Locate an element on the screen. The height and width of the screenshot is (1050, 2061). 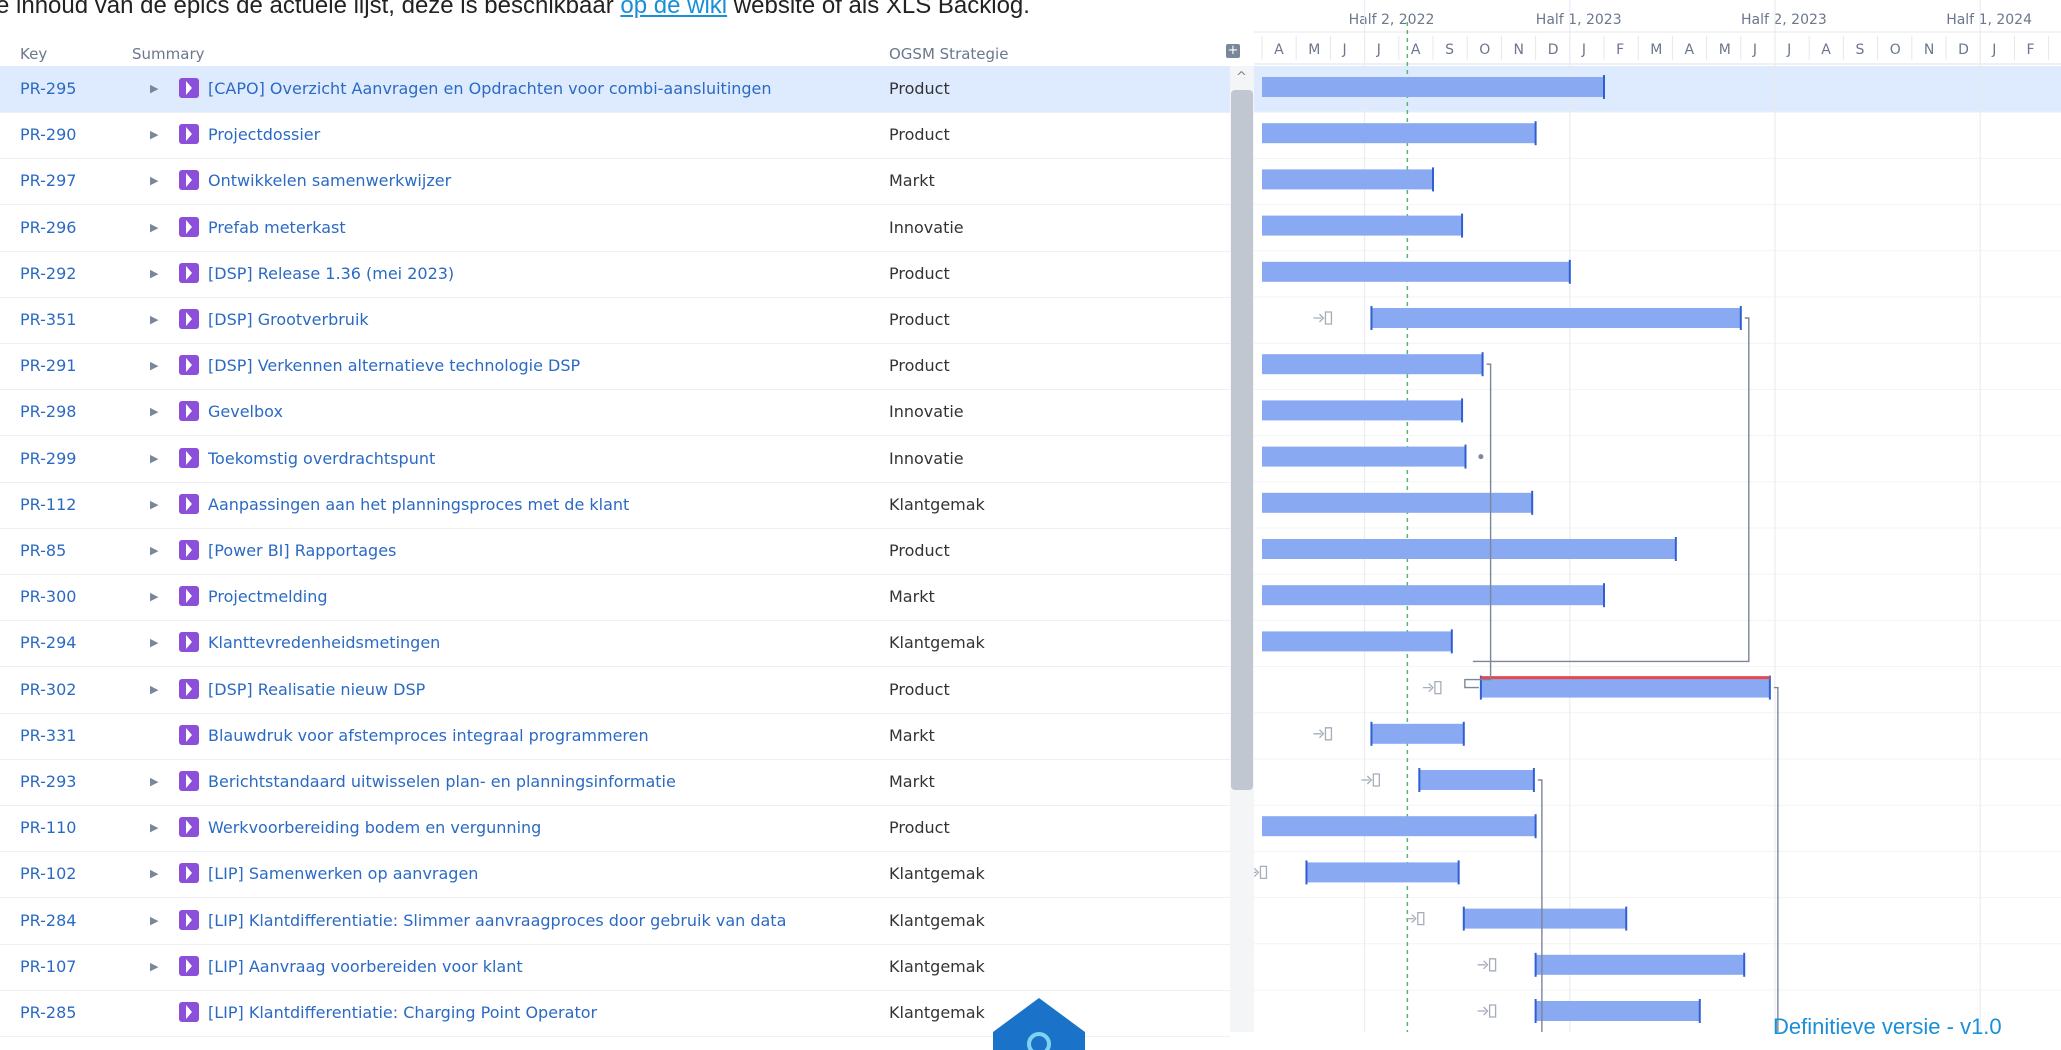
issue-key-link: PR-302 is located at coordinates (48, 689).